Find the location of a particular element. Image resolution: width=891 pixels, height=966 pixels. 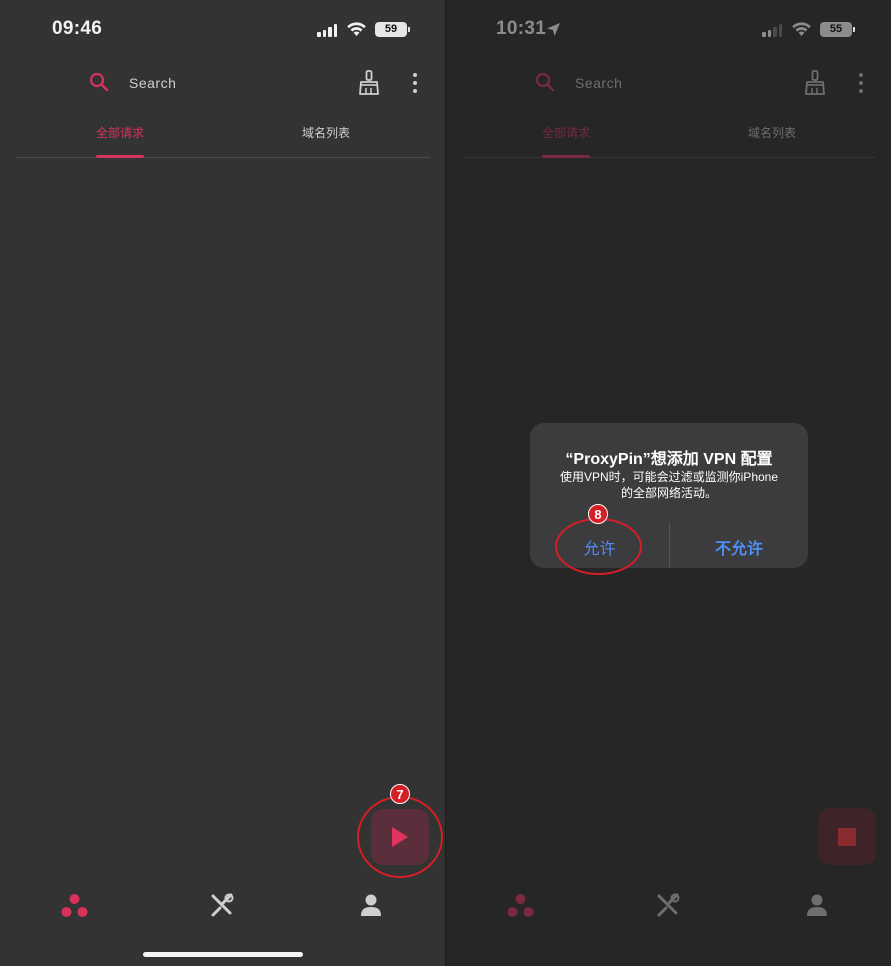

location-arrow-icon is located at coordinates (553, 29).